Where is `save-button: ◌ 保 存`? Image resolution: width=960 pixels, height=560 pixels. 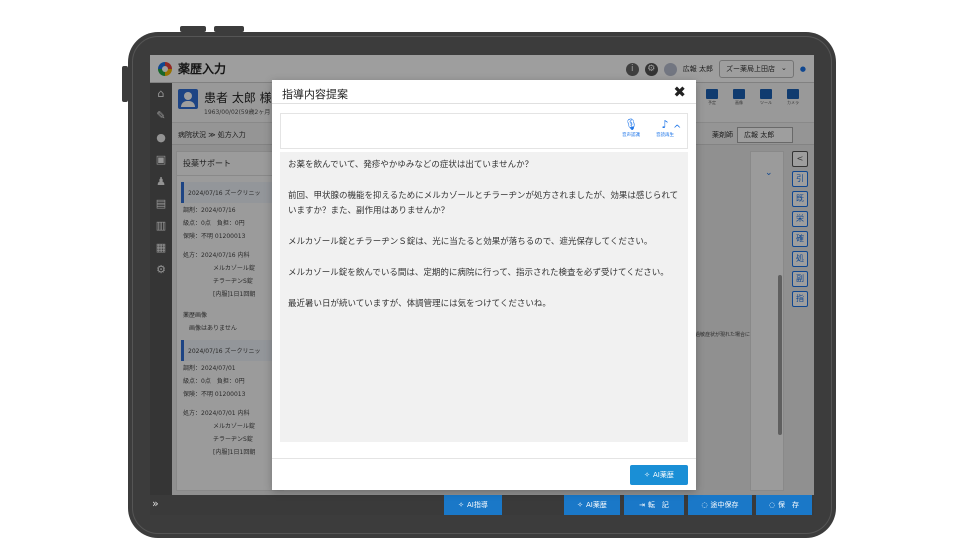
save-button: ◌ 保 存 is located at coordinates (784, 505).